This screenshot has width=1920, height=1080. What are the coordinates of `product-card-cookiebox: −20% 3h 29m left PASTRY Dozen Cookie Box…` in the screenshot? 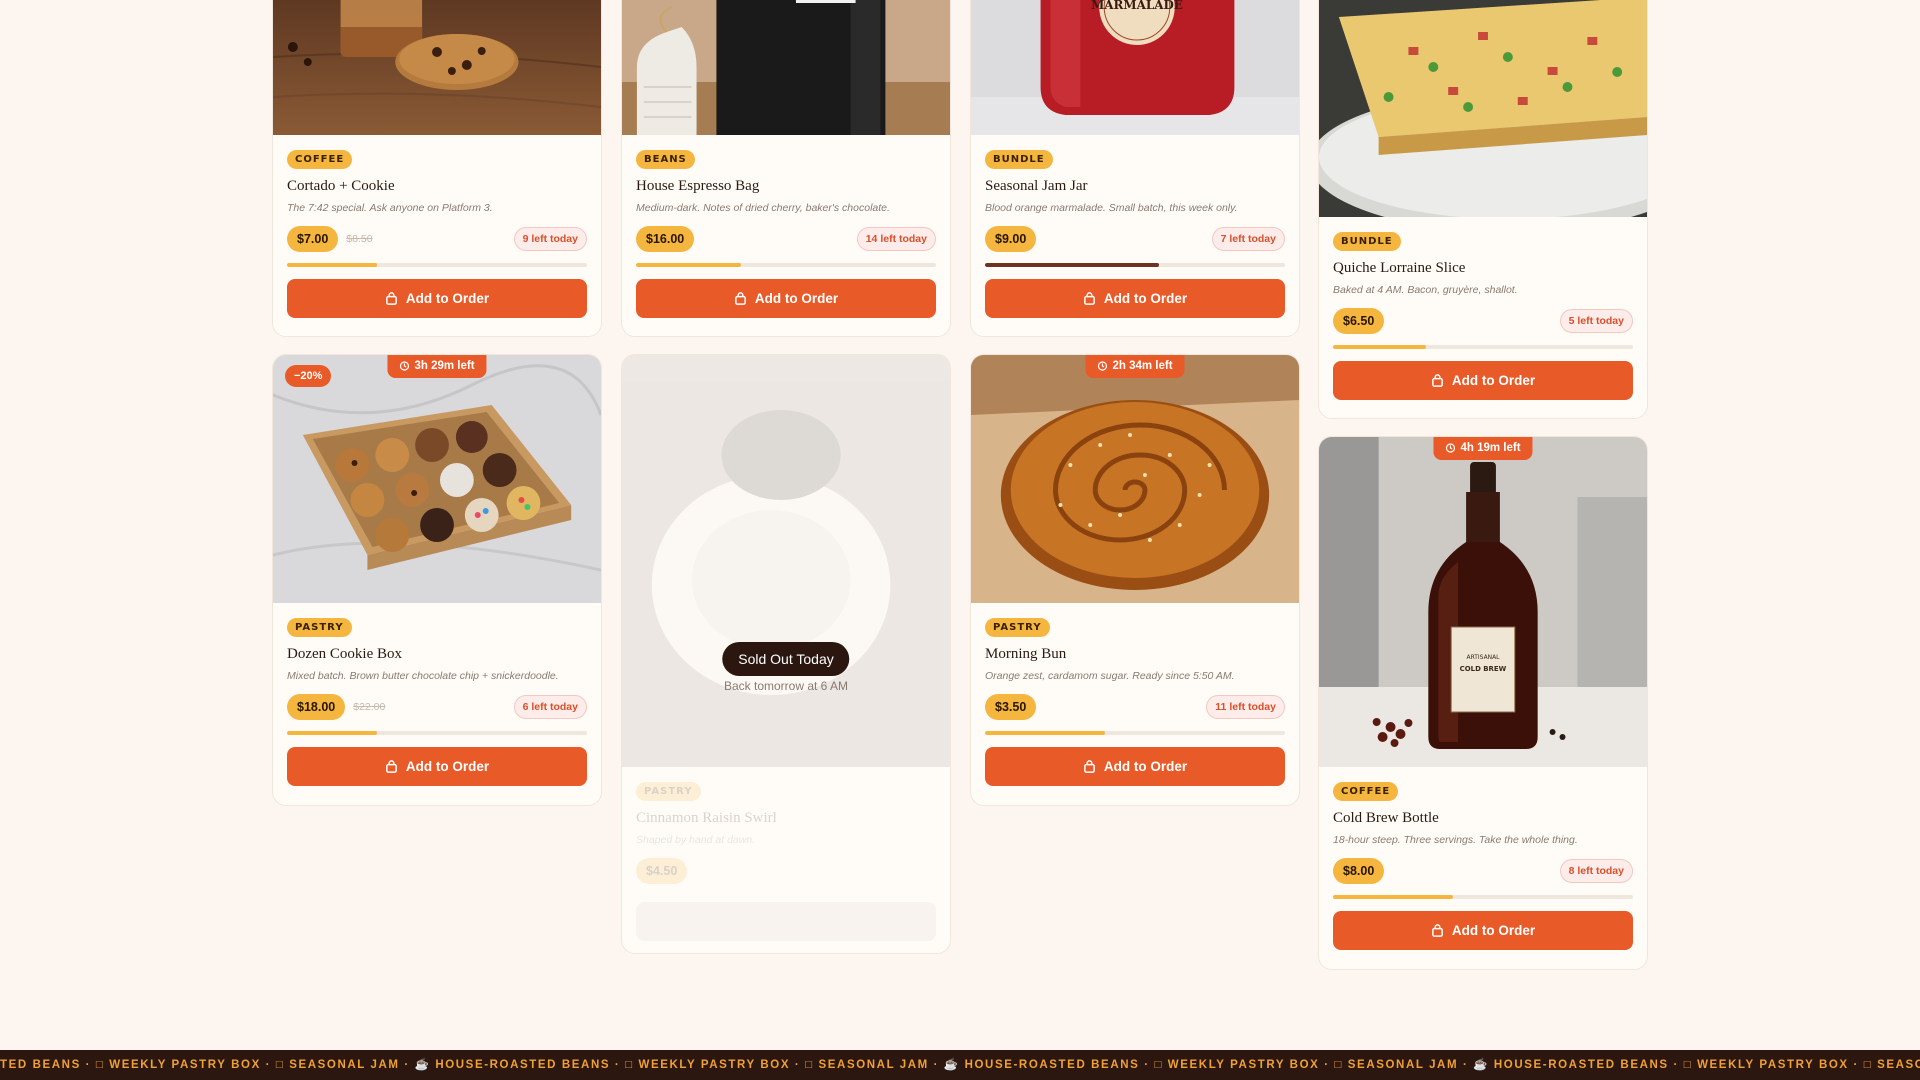 It's located at (437, 580).